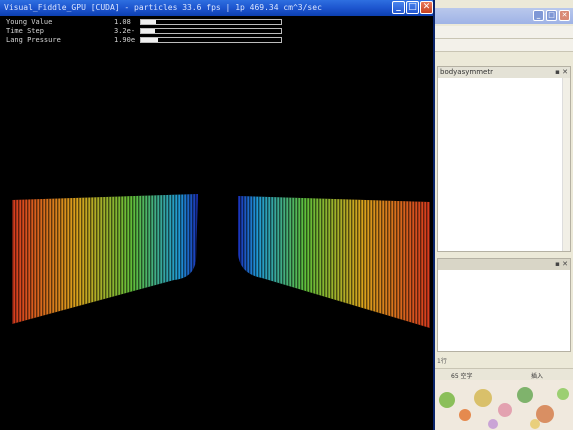 This screenshot has width=573, height=430. I want to click on status-line-count: 1行, so click(442, 361).